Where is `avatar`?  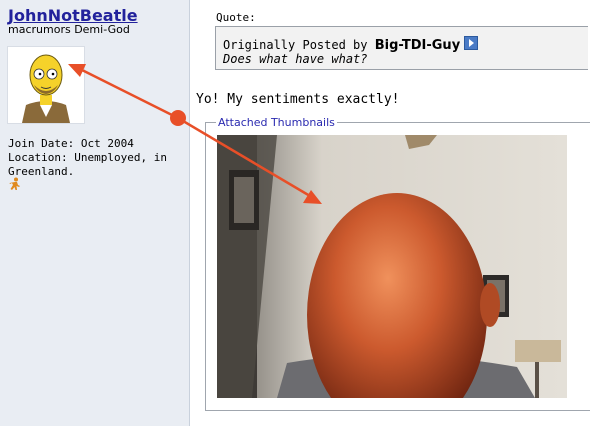
avatar is located at coordinates (46, 85).